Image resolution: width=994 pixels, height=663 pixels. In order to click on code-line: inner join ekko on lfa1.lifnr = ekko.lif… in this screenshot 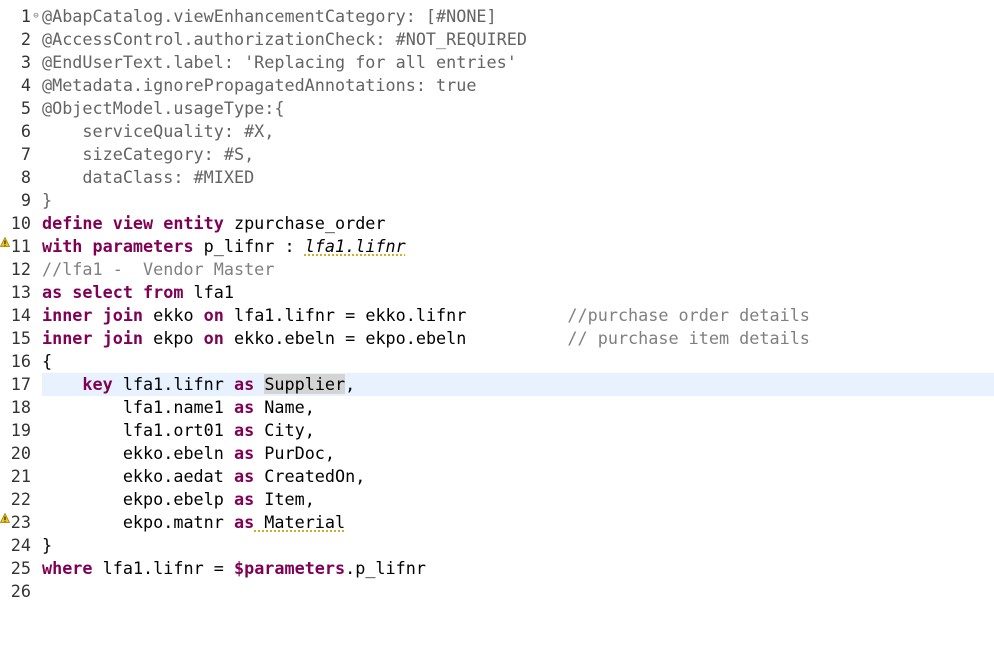, I will do `click(426, 315)`.